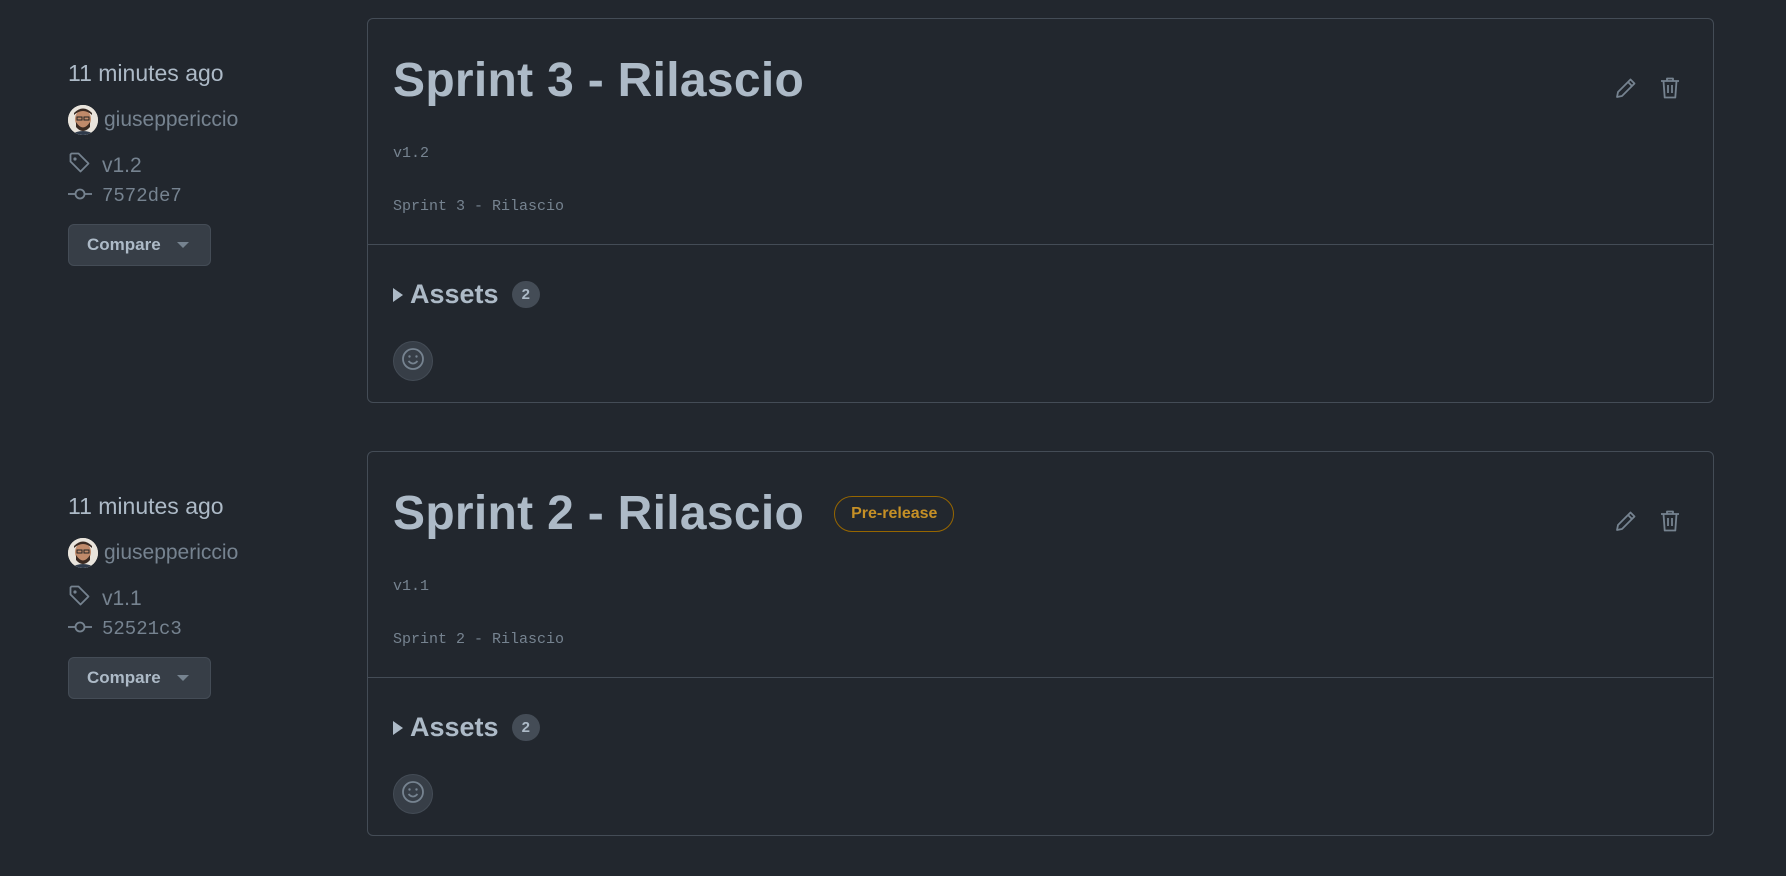 This screenshot has height=876, width=1786. I want to click on release-commit: 52521c3, so click(125, 629).